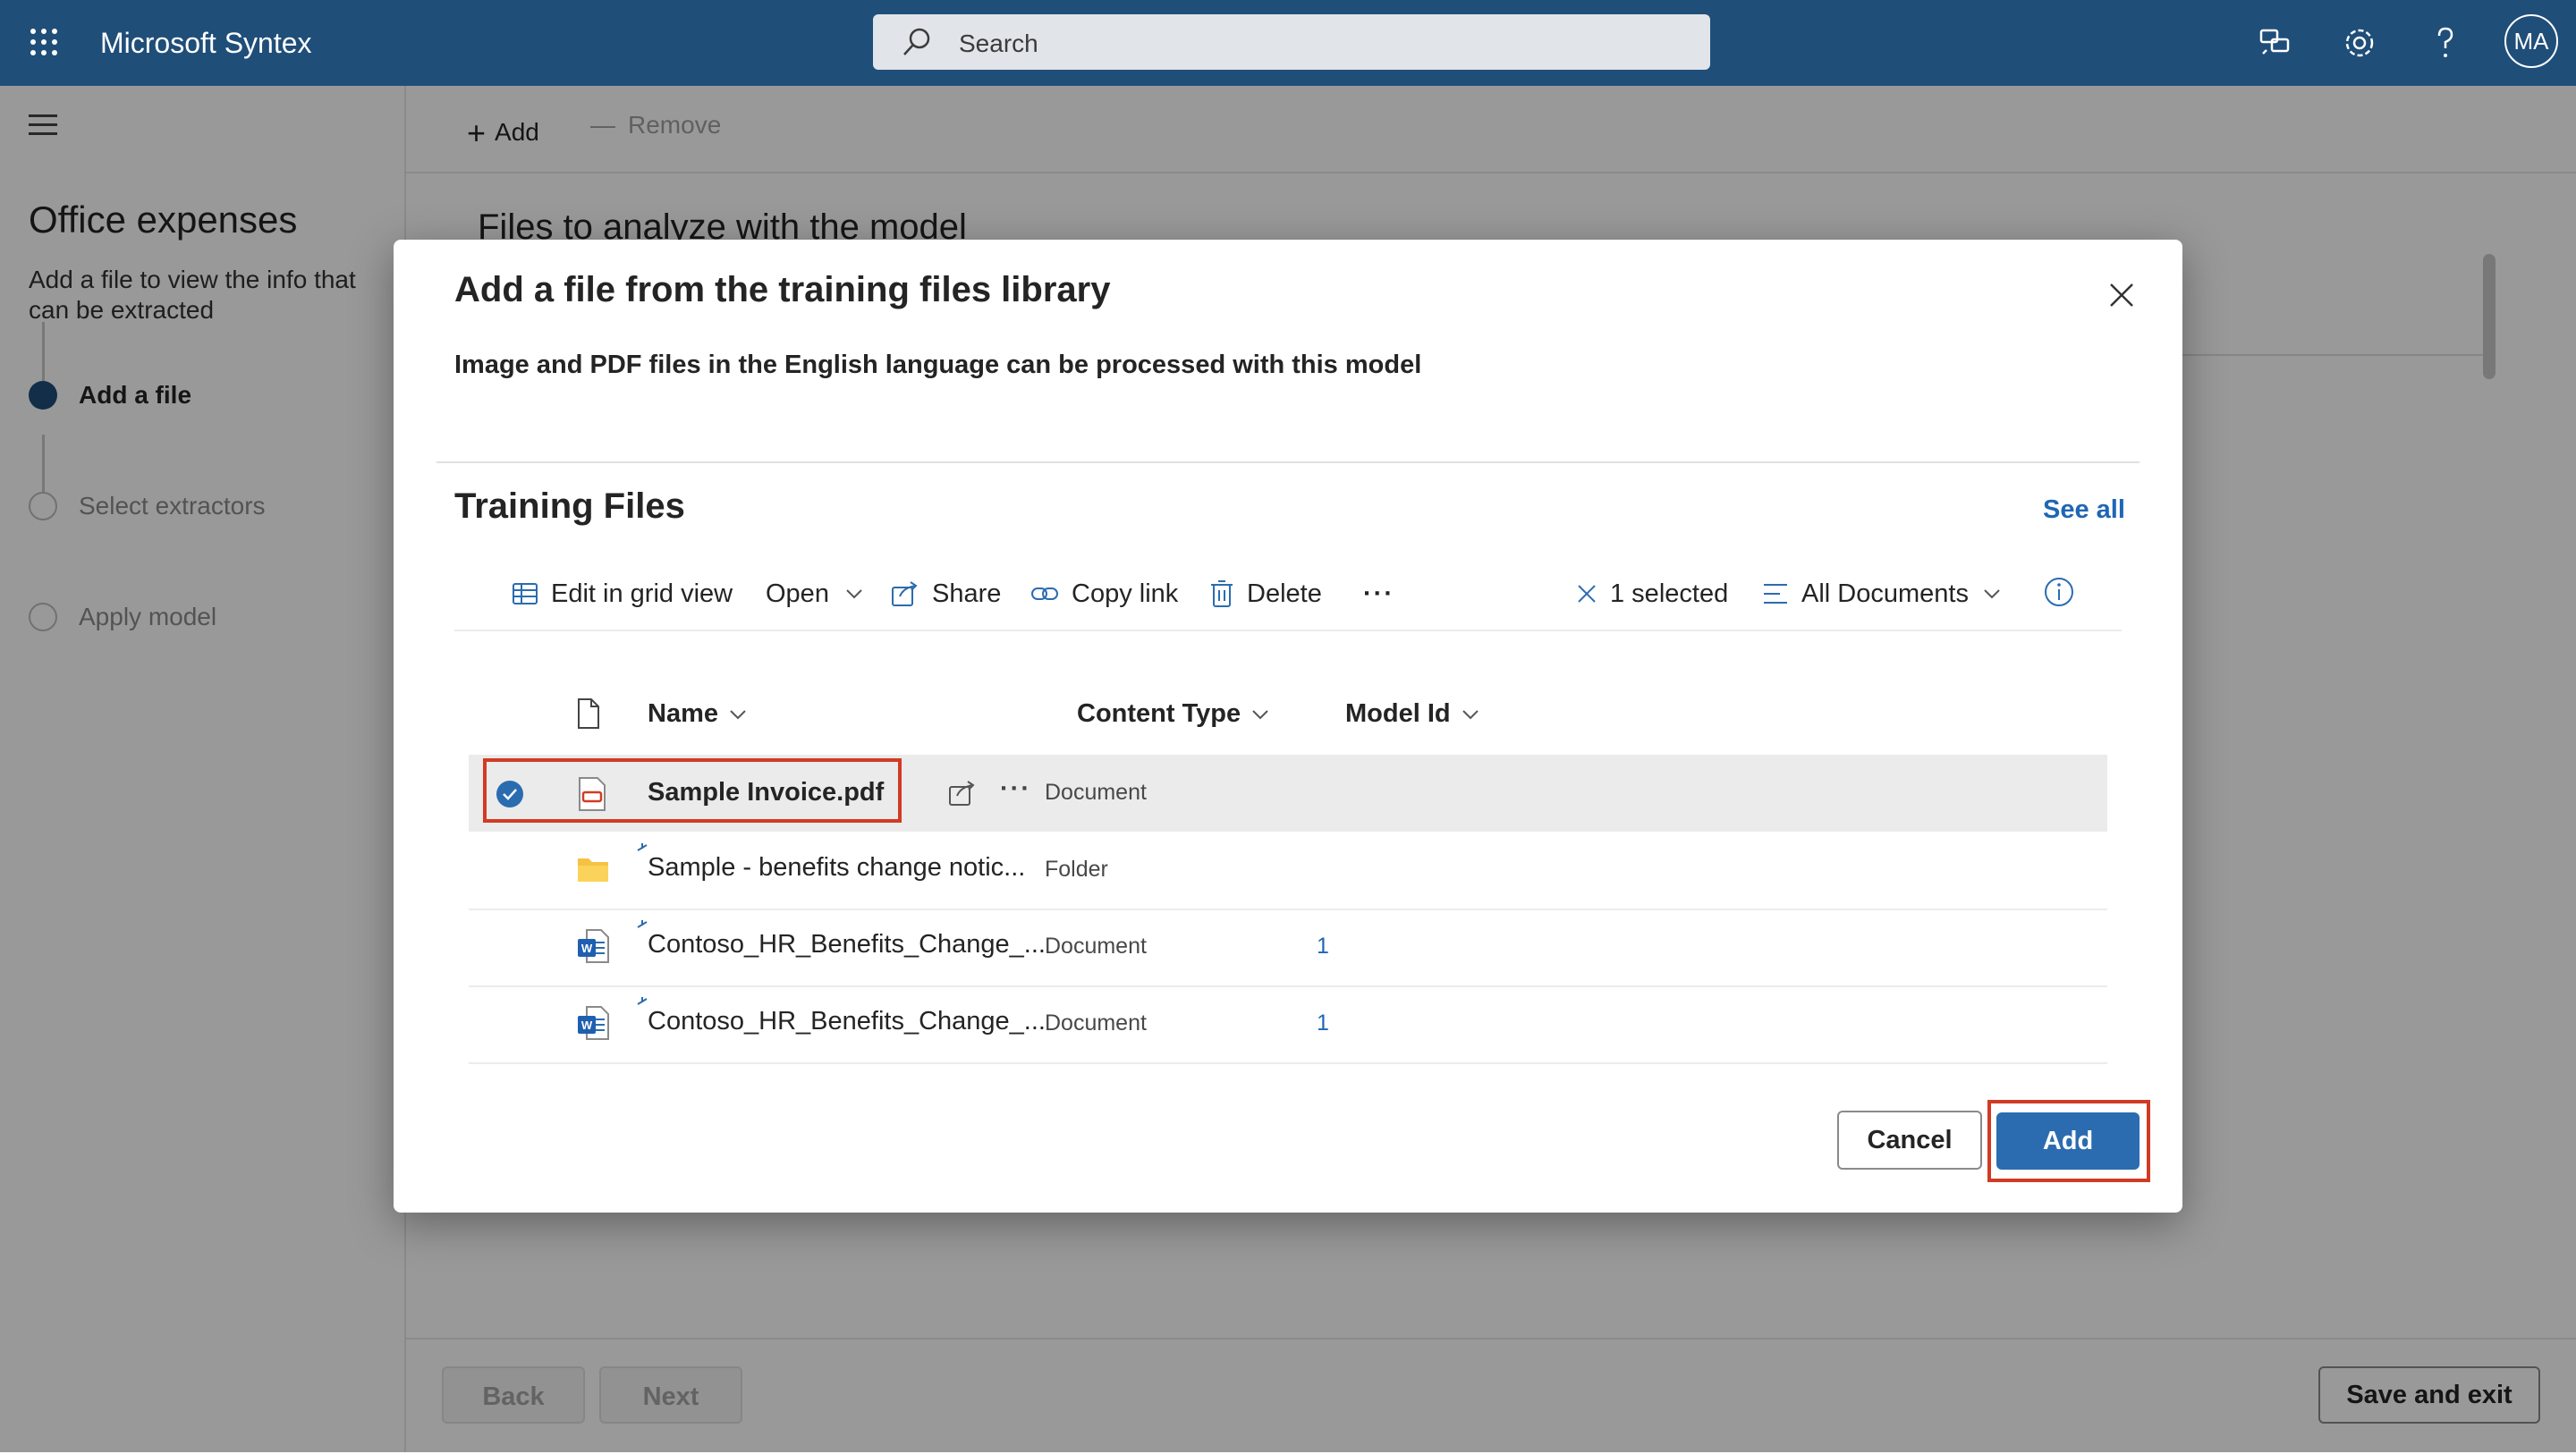  What do you see at coordinates (1015, 789) in the screenshot?
I see `row-more-options-icon: ···` at bounding box center [1015, 789].